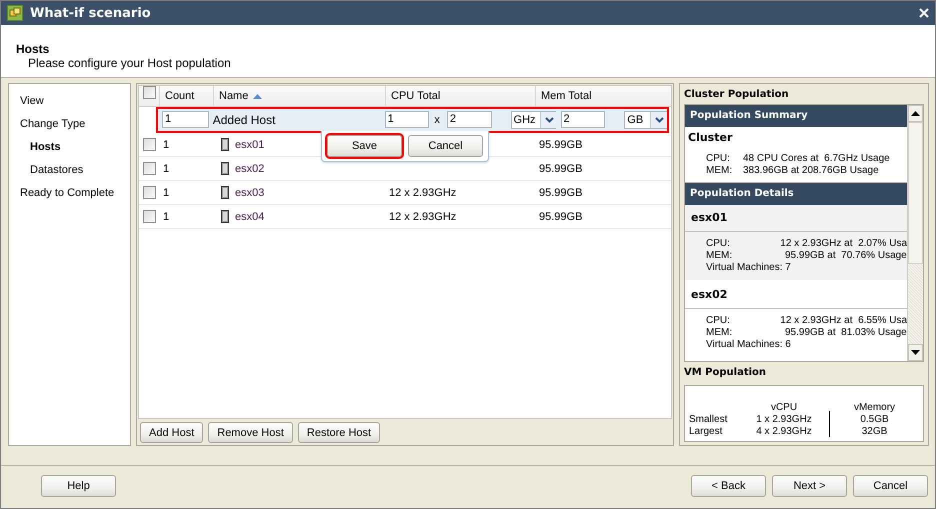 This screenshot has width=936, height=509. Describe the element at coordinates (69, 173) in the screenshot. I see `wizard-step: Datastores` at that location.